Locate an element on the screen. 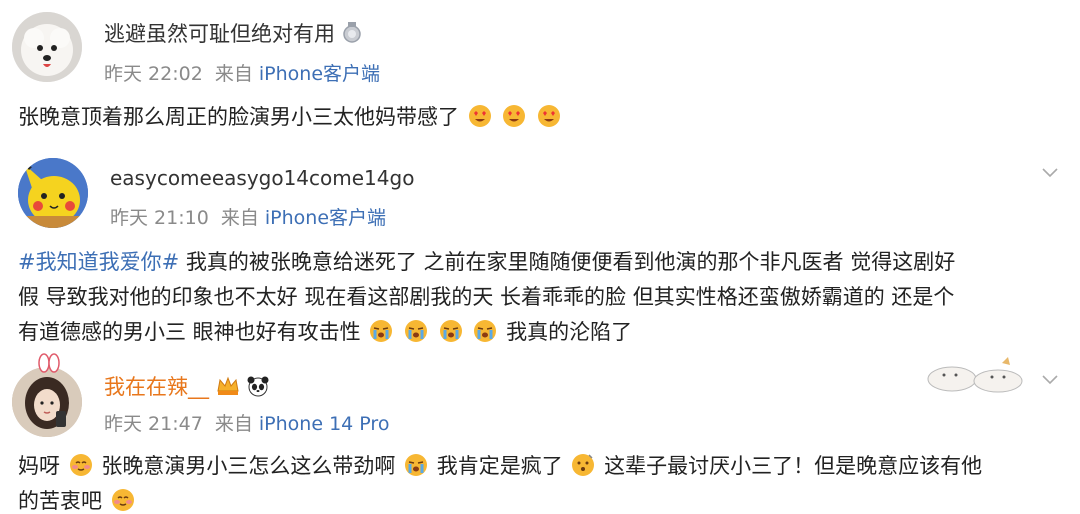 This screenshot has height=514, width=1080. comment-line-text: 我真的被张晚意给迷死了 之前在家里随随便便看到他演的那个非凡医者 觉得这剧好 is located at coordinates (567, 262).